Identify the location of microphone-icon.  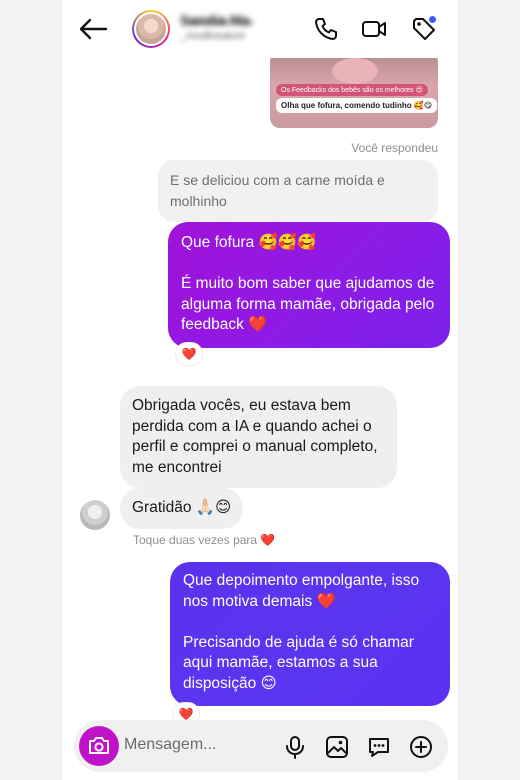
(295, 747).